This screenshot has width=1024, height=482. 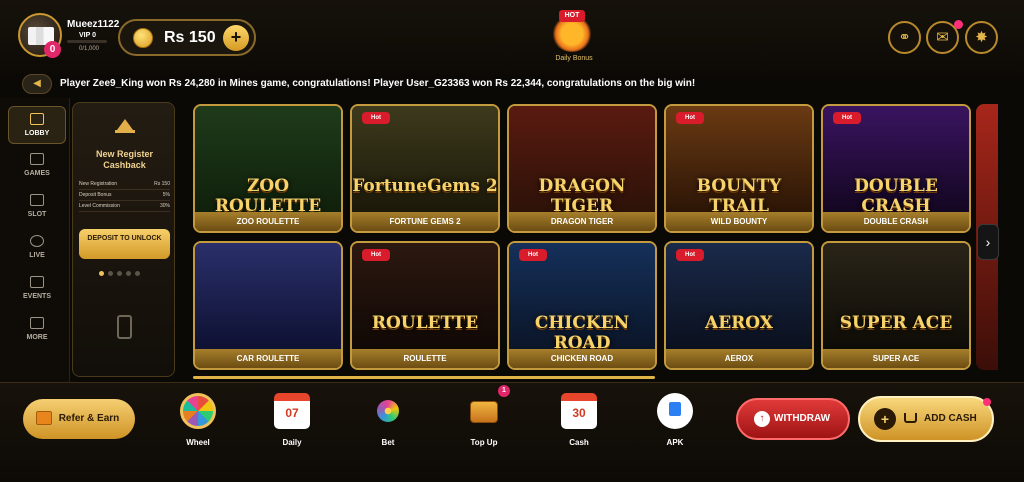 I want to click on games-icon, so click(x=37, y=159).